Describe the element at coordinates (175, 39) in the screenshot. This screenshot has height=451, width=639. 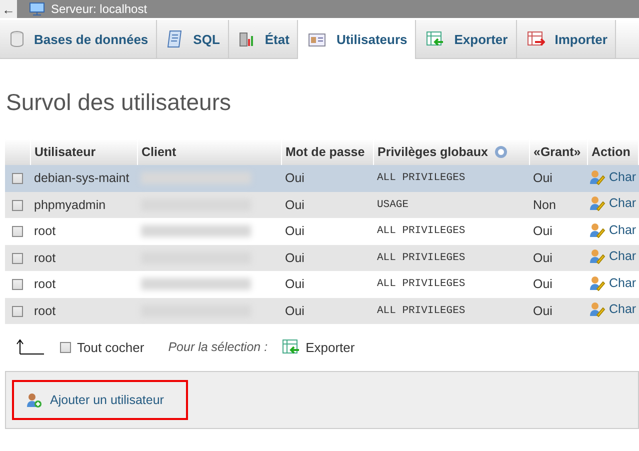
I see `scroll-icon` at that location.